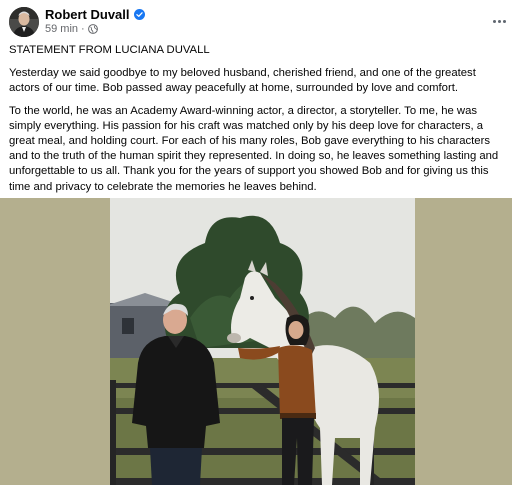  Describe the element at coordinates (499, 21) in the screenshot. I see `more-options-icon` at that location.